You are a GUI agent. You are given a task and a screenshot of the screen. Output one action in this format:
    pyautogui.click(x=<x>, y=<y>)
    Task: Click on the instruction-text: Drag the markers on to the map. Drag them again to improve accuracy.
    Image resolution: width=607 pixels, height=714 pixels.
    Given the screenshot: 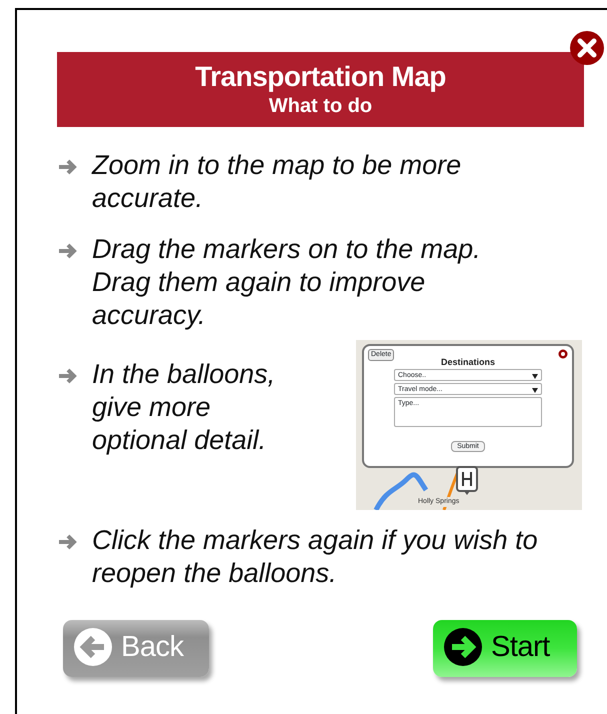 What is the action you would take?
    pyautogui.click(x=287, y=282)
    